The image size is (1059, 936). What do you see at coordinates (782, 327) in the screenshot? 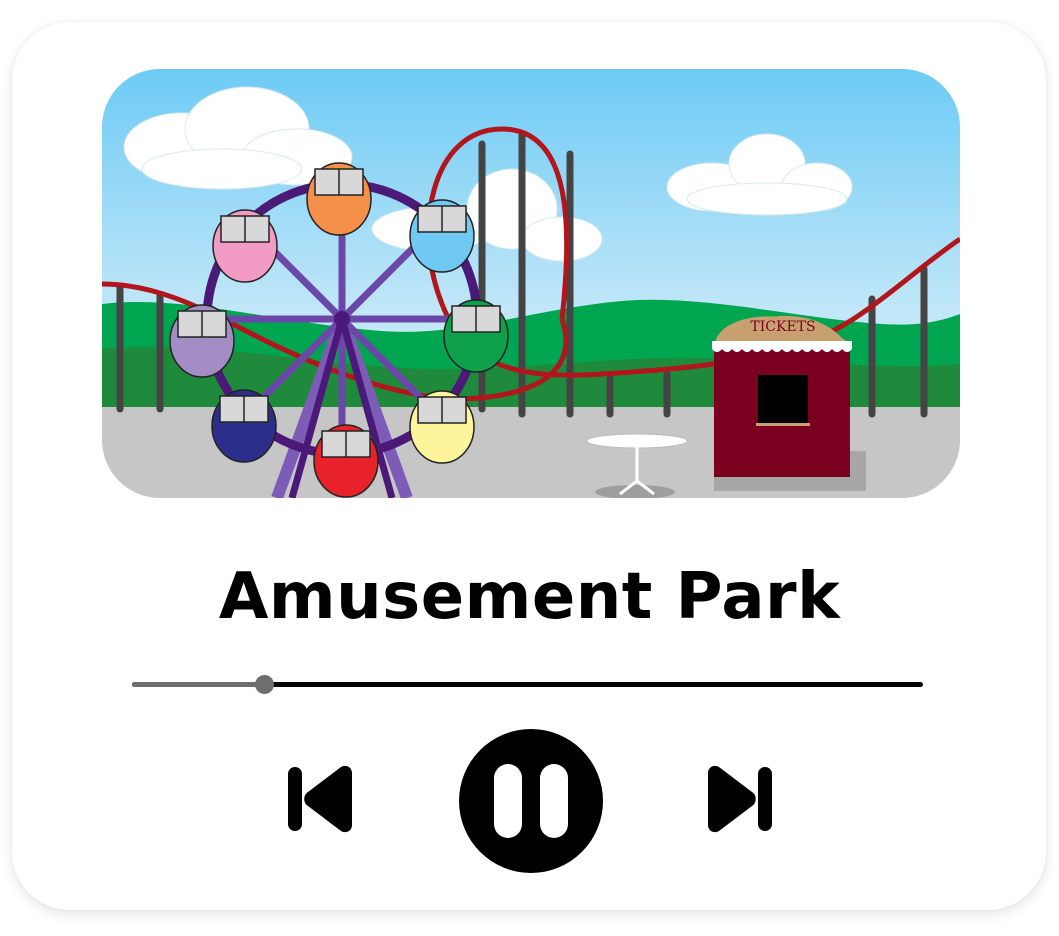
I see `booth-sign: TICKETS` at bounding box center [782, 327].